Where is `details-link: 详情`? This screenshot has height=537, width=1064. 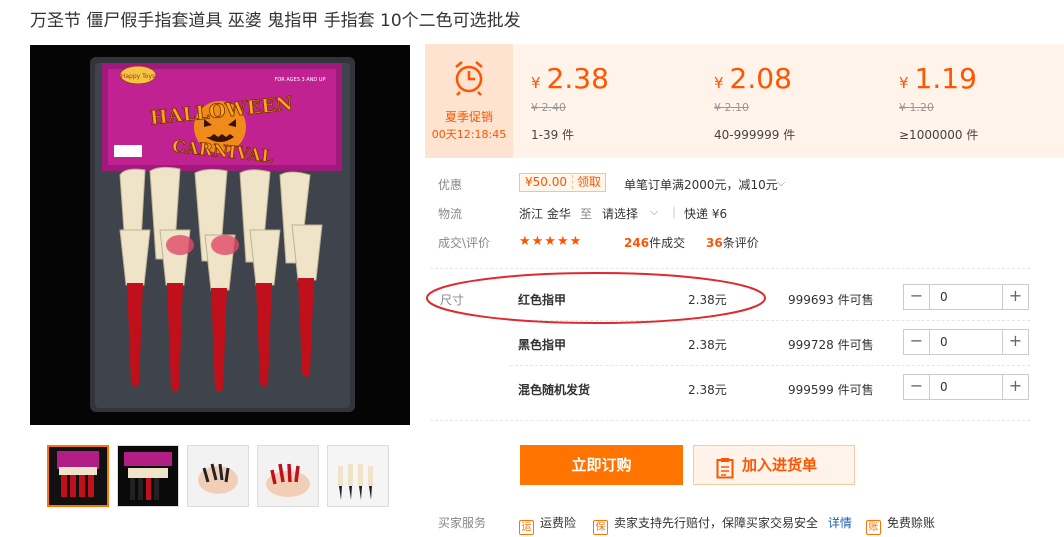
details-link: 详情 is located at coordinates (840, 523).